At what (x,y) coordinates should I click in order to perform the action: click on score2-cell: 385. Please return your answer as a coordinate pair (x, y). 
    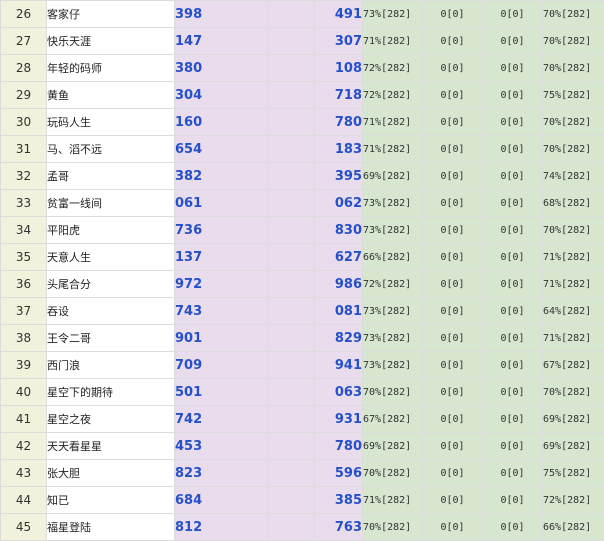
    Looking at the image, I should click on (339, 500).